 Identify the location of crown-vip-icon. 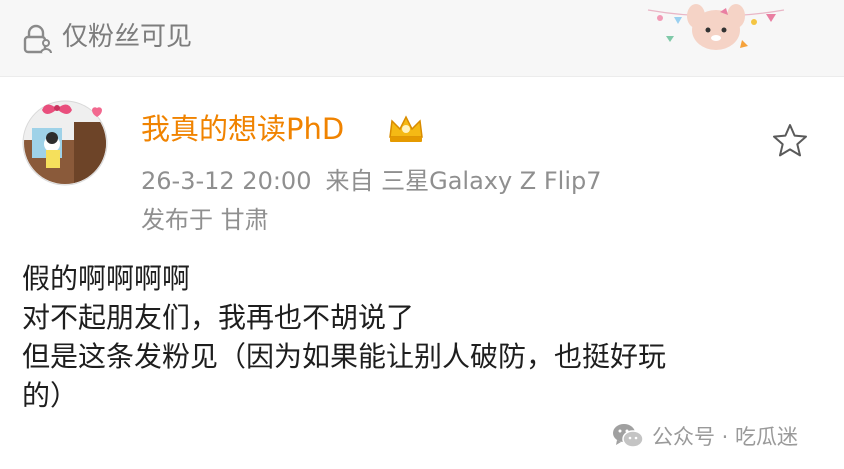
(406, 128).